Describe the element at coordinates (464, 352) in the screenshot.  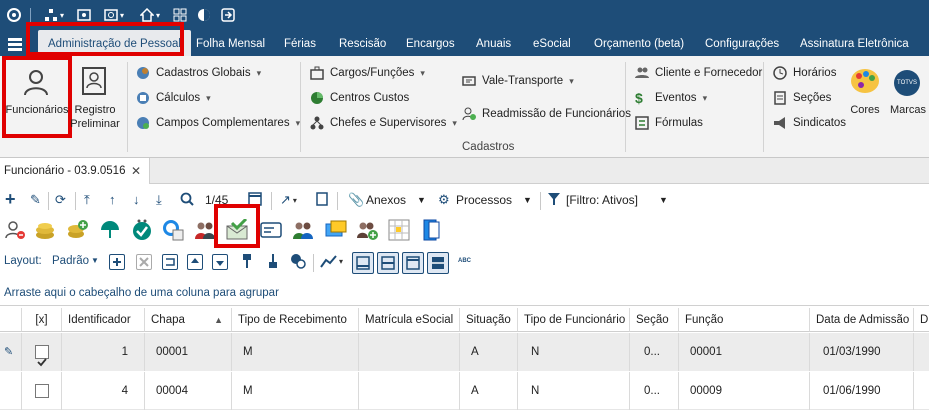
I see `table-row: ✎ 1 00001 M A N 0... 00001 01/03/1990` at that location.